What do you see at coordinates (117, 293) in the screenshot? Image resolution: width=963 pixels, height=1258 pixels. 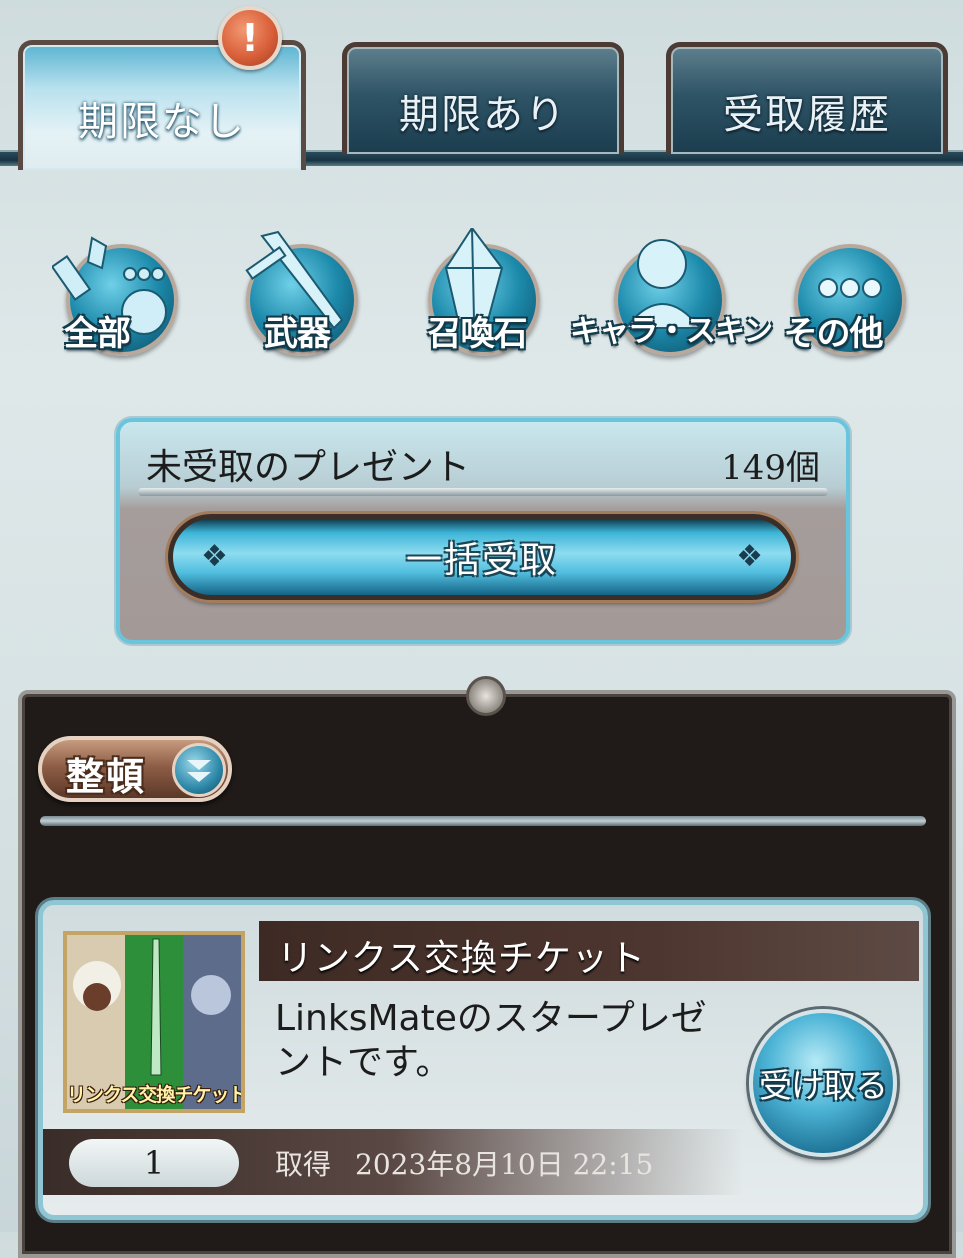 I see `category-all: 全部` at bounding box center [117, 293].